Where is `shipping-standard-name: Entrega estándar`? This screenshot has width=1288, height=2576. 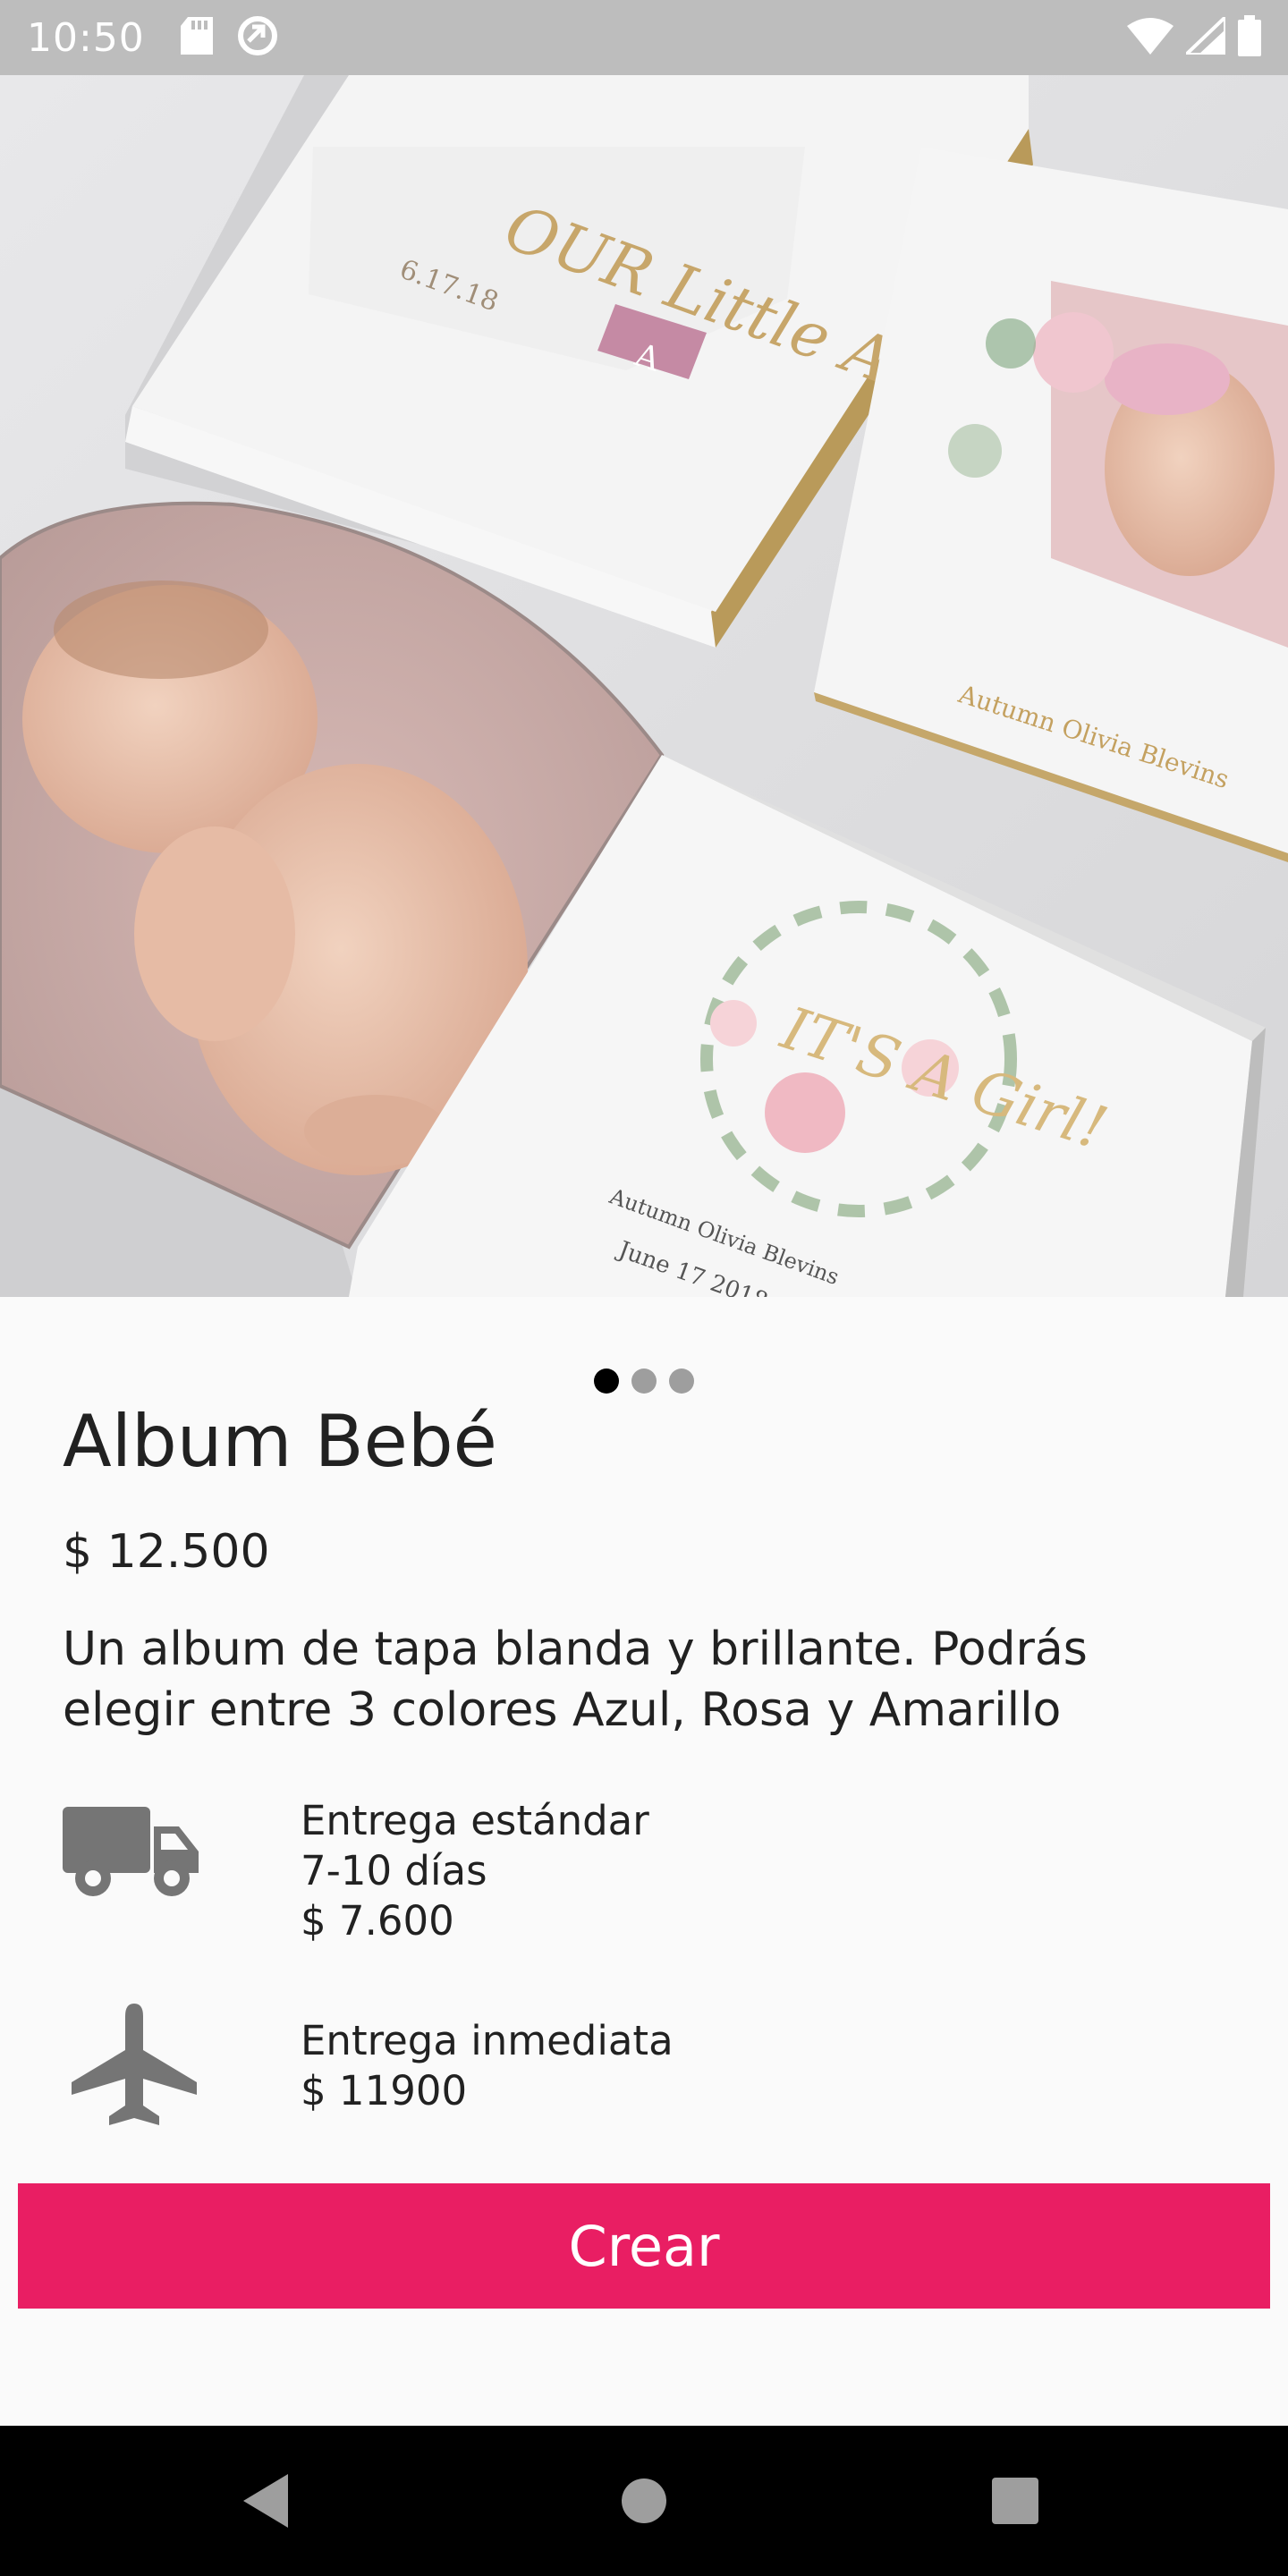 shipping-standard-name: Entrega estándar is located at coordinates (475, 1820).